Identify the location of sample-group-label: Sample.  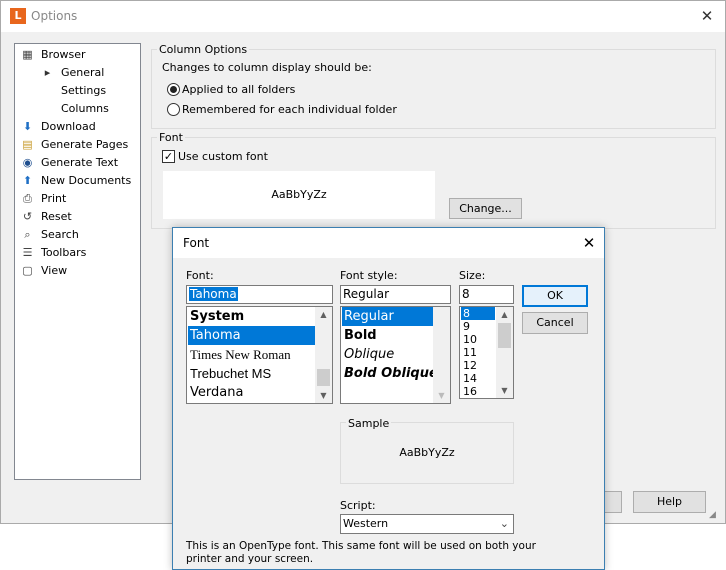
(369, 423).